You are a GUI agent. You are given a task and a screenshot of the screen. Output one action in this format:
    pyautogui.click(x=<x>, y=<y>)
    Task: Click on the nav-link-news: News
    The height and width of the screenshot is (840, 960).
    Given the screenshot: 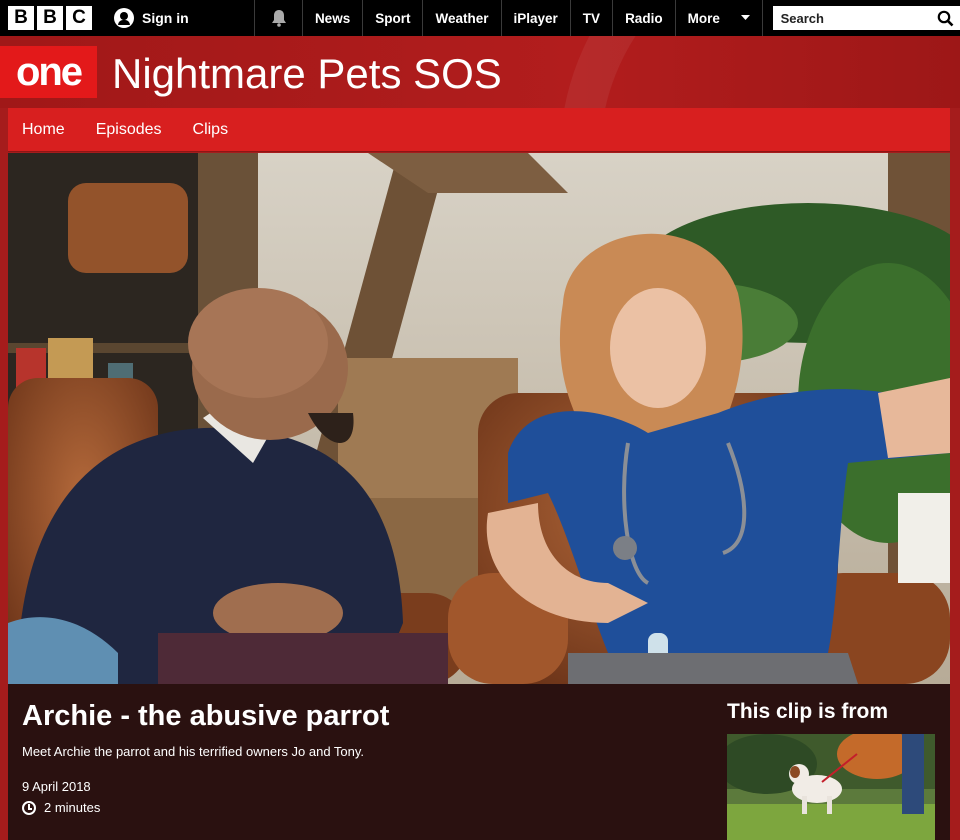 What is the action you would take?
    pyautogui.click(x=331, y=18)
    